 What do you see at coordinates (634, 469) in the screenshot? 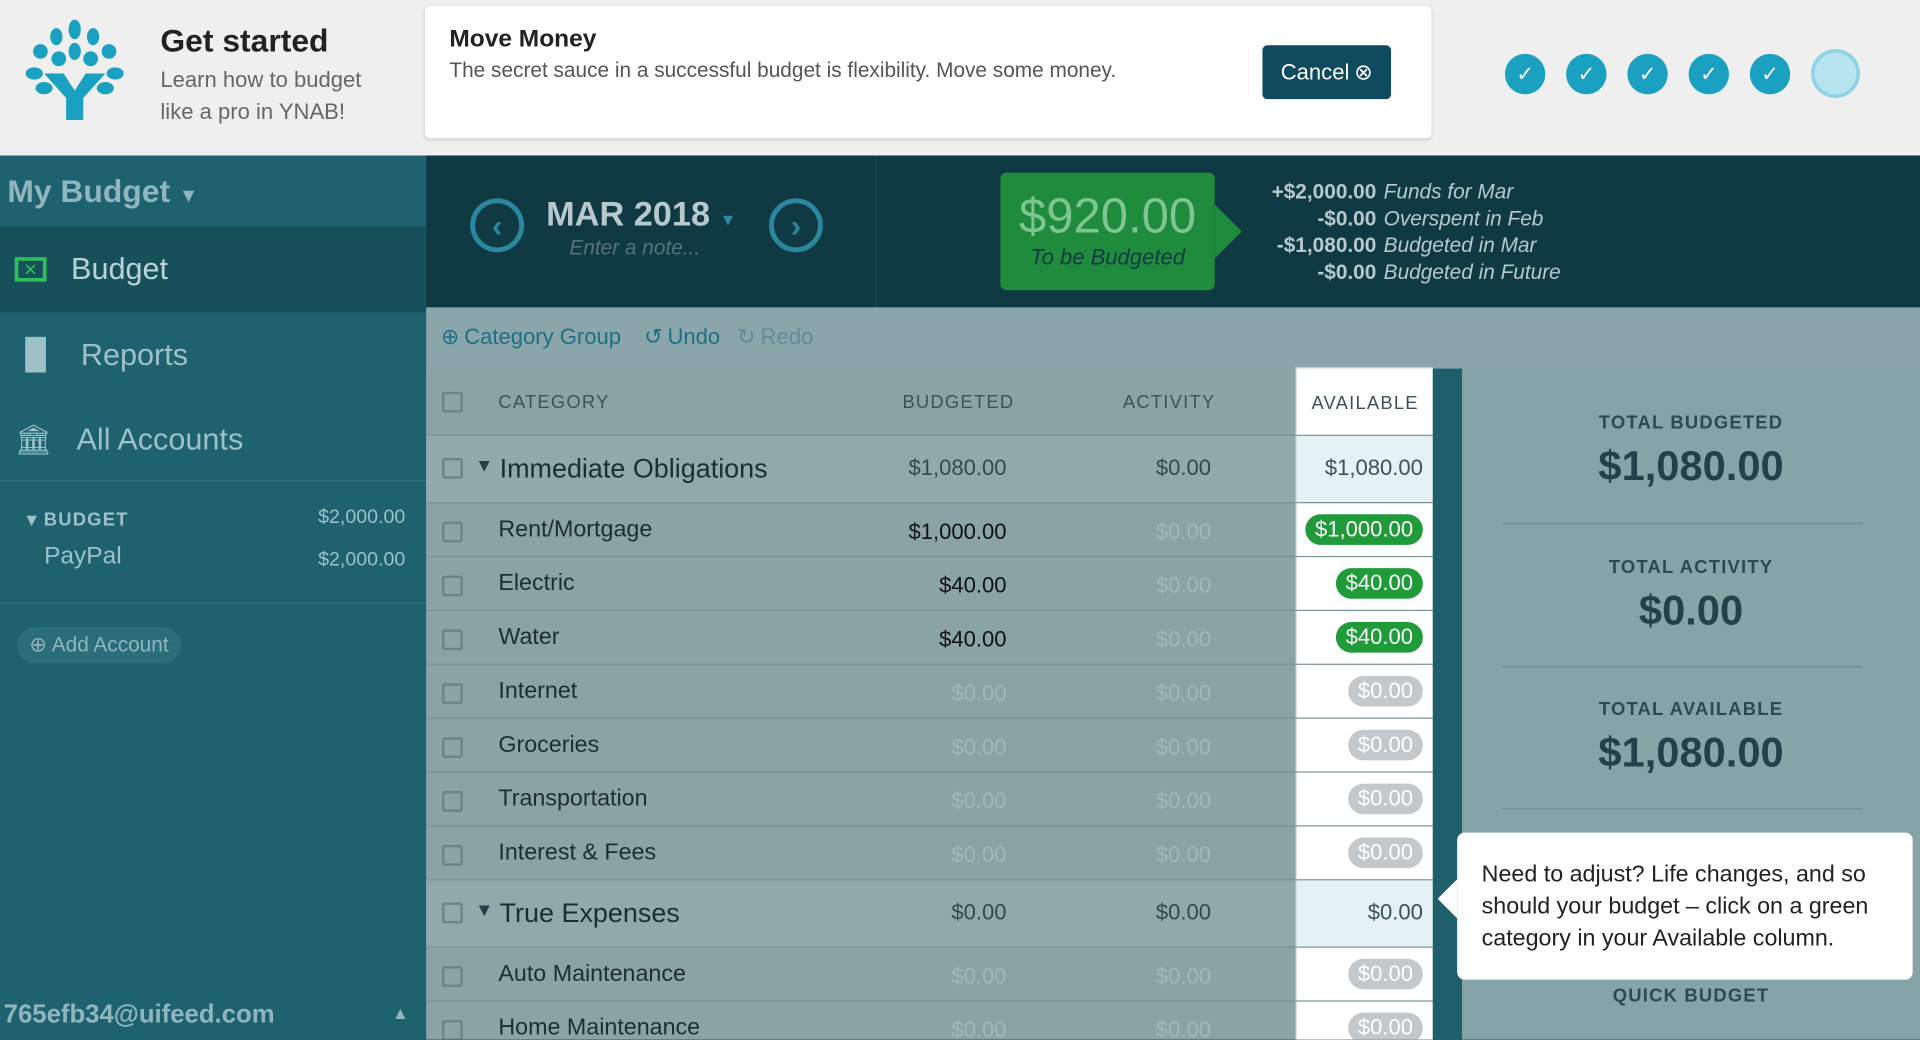
I see `category-name: Immediate Obligations` at bounding box center [634, 469].